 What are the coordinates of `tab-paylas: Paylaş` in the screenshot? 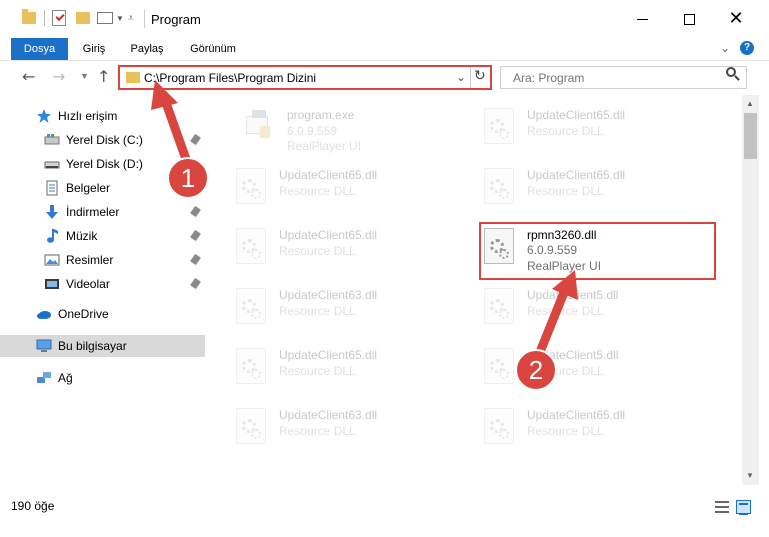 It's located at (147, 49).